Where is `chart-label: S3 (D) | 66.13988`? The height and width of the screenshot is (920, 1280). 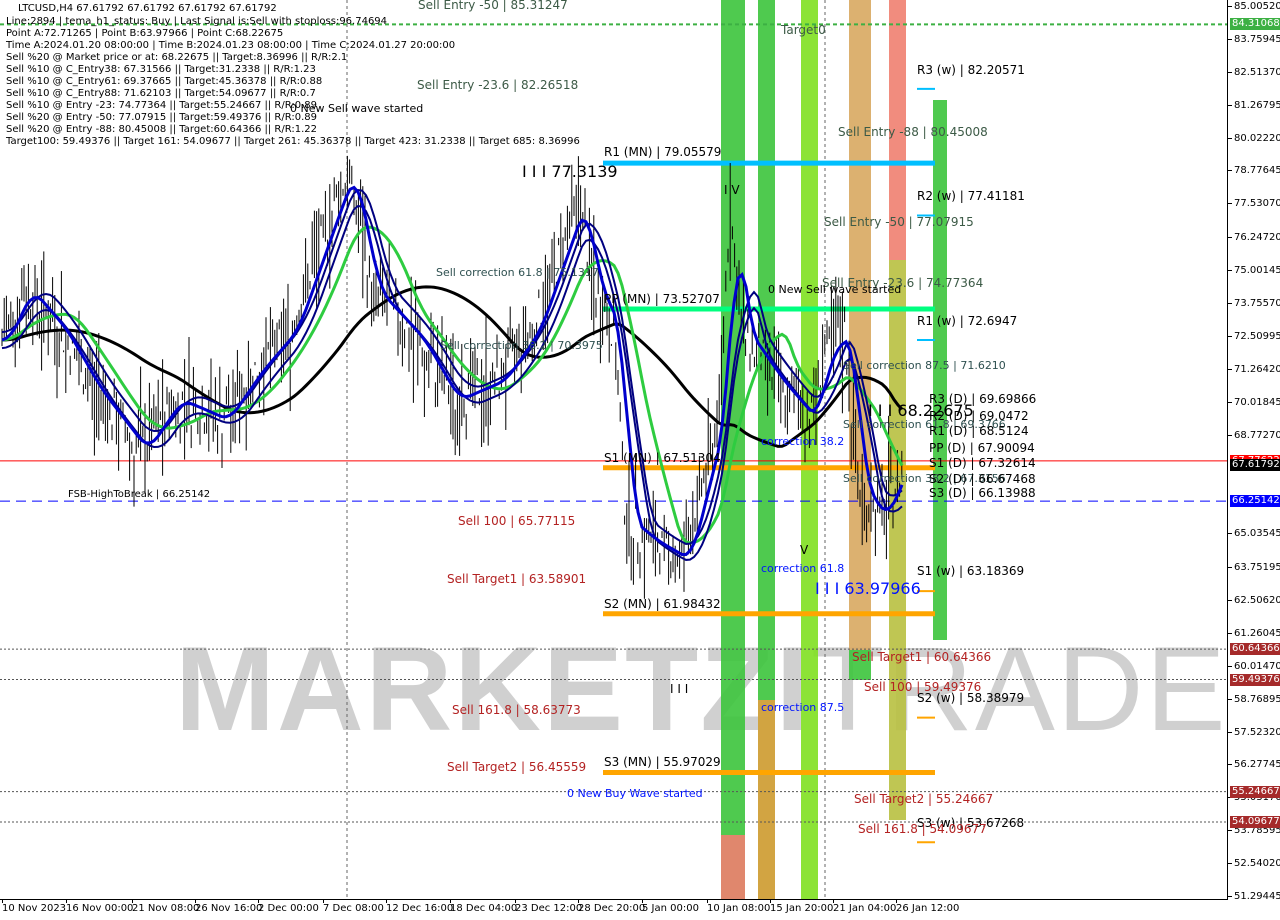
chart-label: S3 (D) | 66.13988 is located at coordinates (982, 493).